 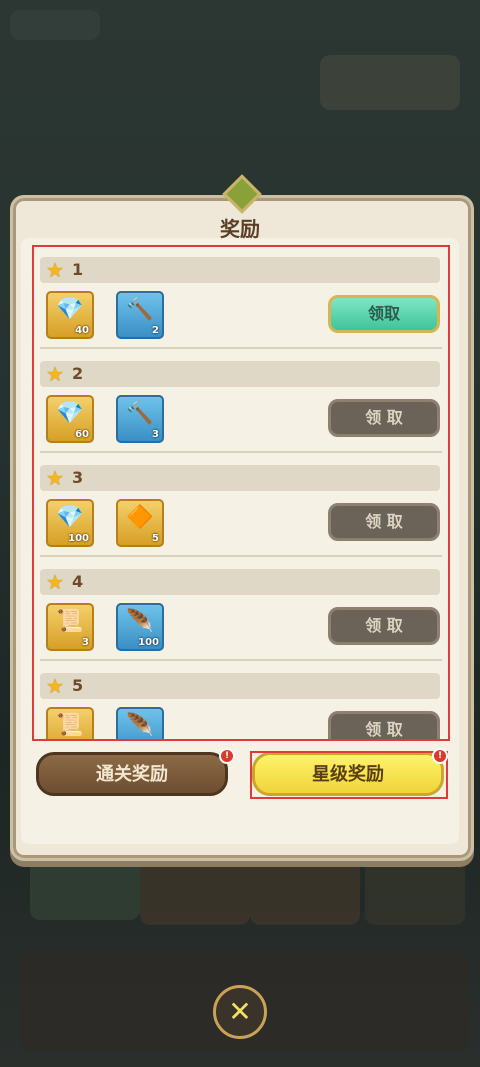 What do you see at coordinates (78, 581) in the screenshot?
I see `tier-star-count: 4` at bounding box center [78, 581].